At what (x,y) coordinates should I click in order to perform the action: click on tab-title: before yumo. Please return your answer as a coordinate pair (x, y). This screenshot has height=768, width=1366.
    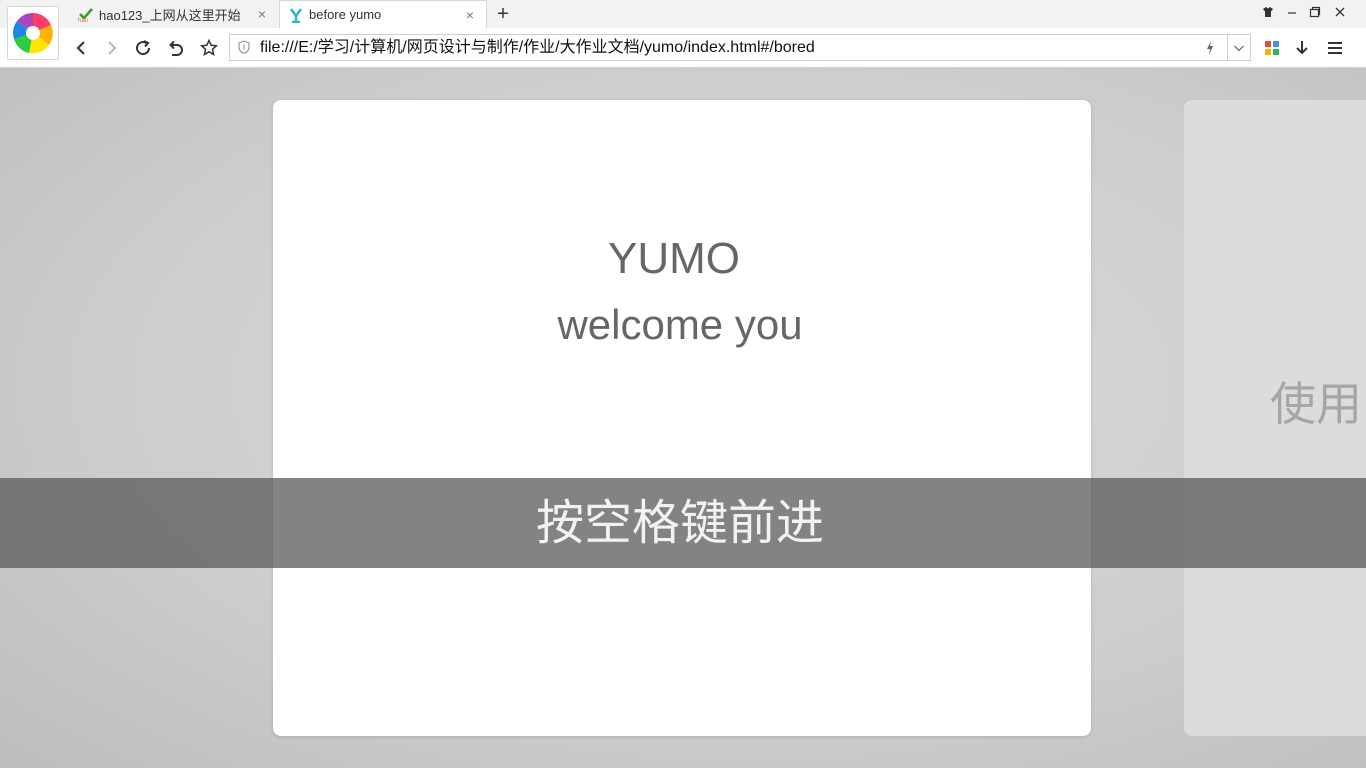
    Looking at the image, I should click on (345, 14).